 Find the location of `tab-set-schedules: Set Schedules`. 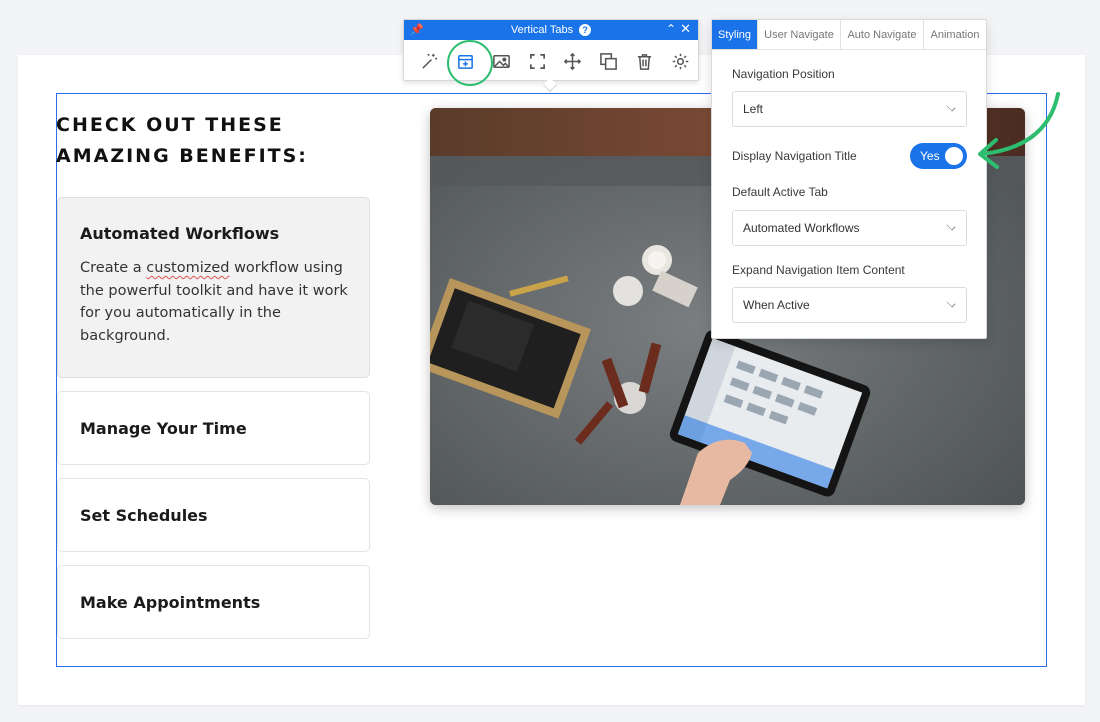

tab-set-schedules: Set Schedules is located at coordinates (213, 515).